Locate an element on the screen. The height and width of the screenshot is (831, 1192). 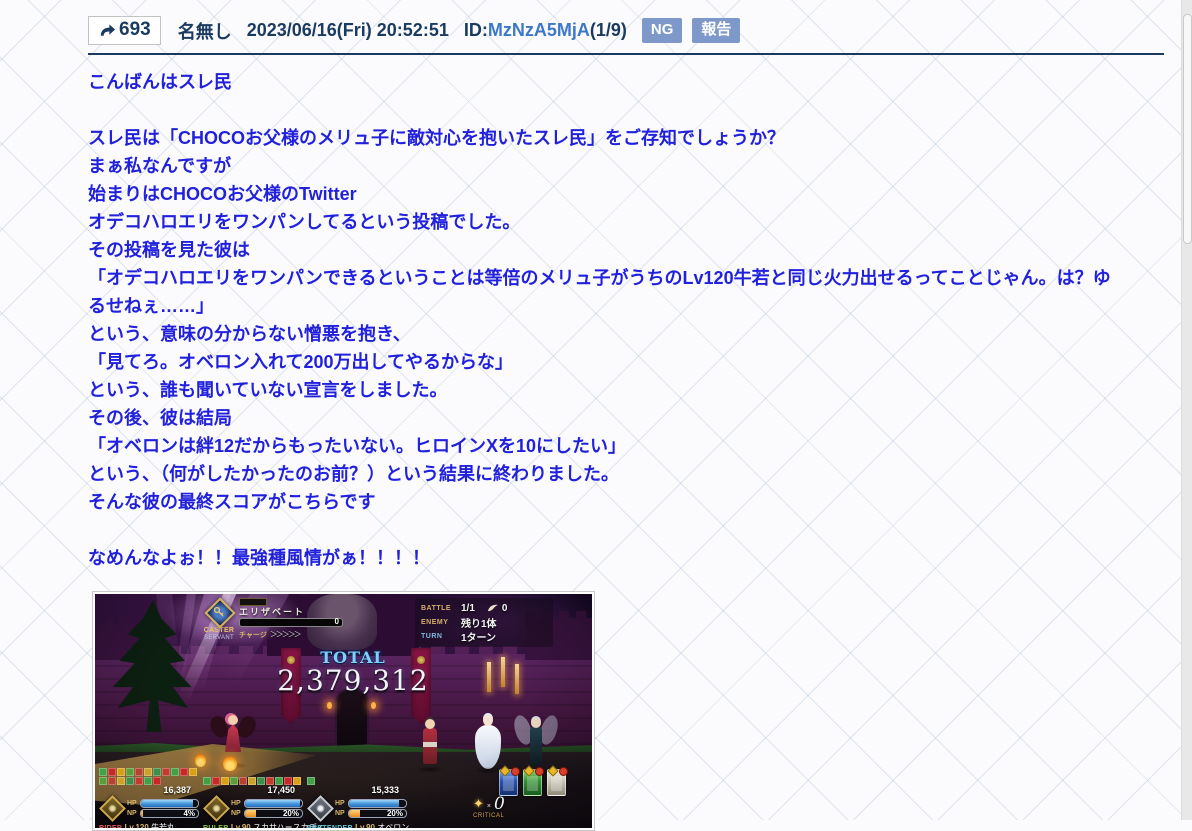
post-id: ID:MzNzA5MjA(1/9) is located at coordinates (545, 30).